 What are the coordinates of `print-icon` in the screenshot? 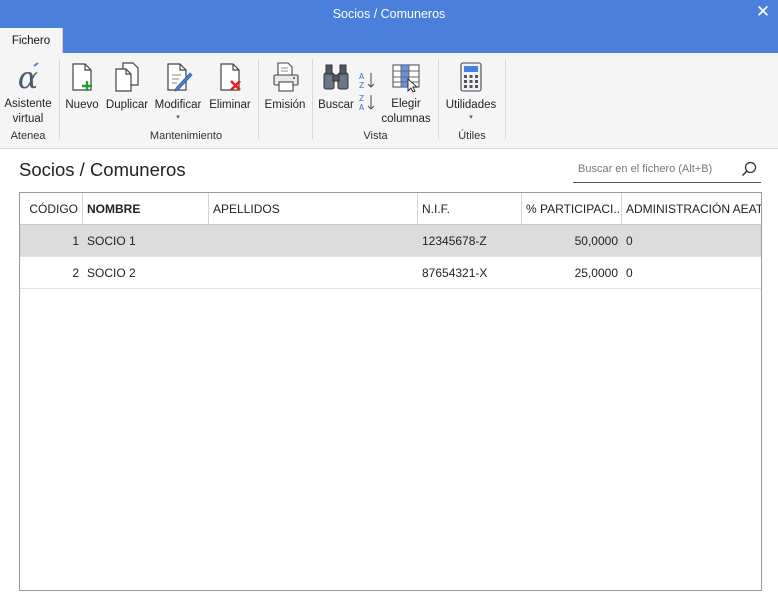 It's located at (286, 77).